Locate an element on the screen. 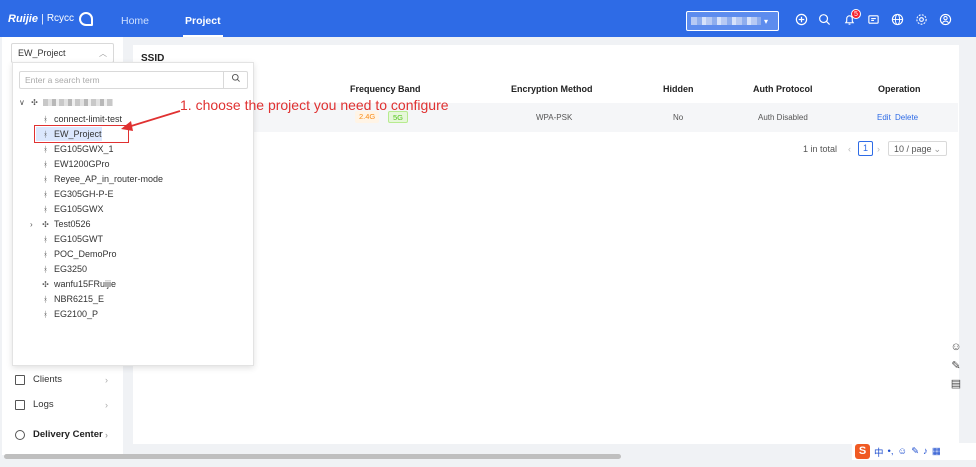  globe-icon is located at coordinates (897, 19).